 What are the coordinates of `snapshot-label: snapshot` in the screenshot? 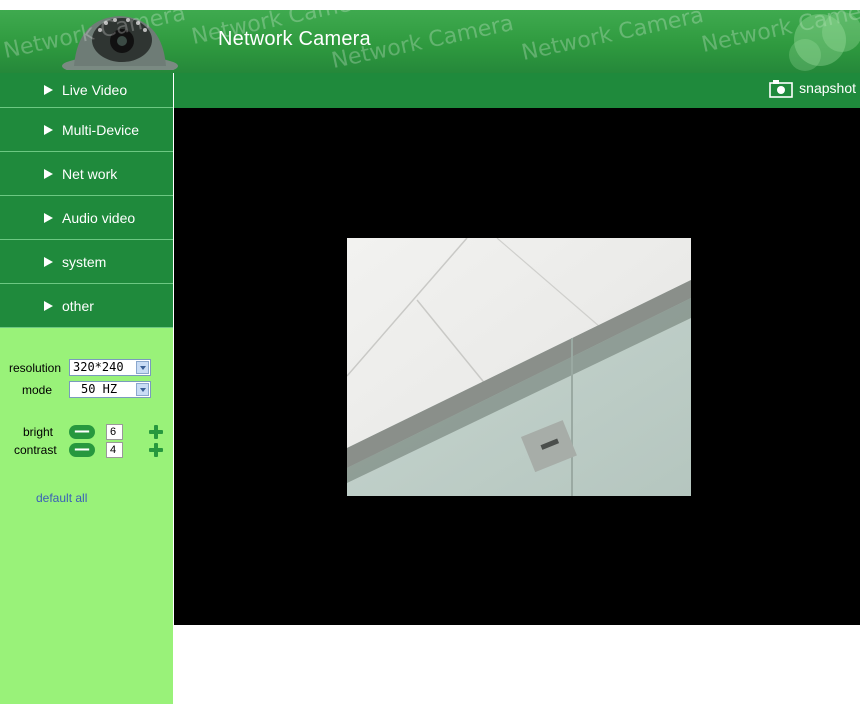 It's located at (827, 88).